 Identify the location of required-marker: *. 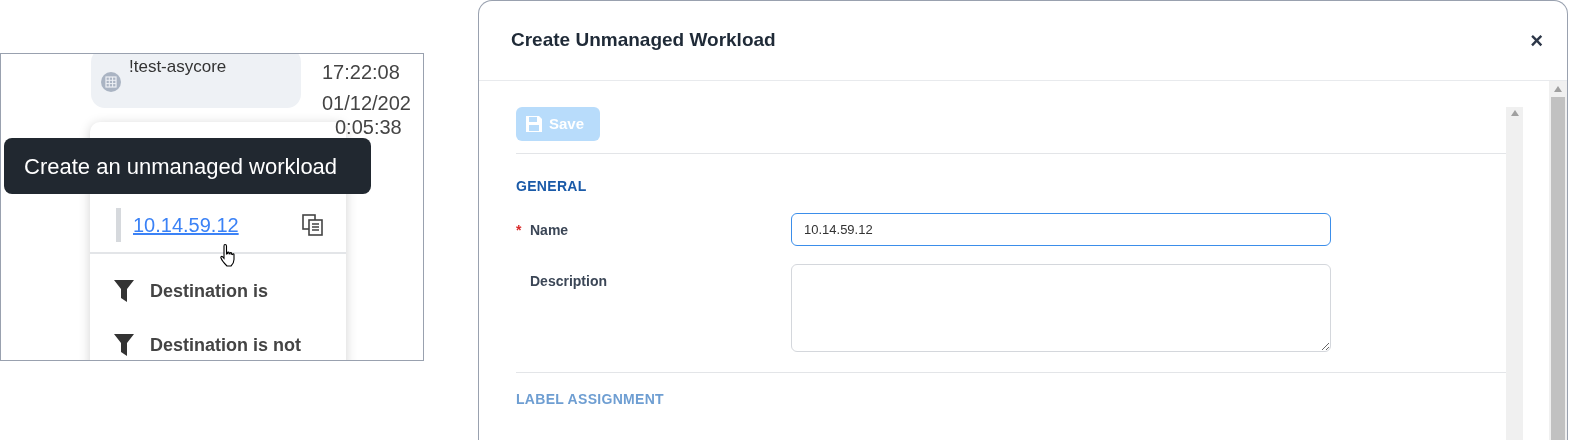
(519, 230).